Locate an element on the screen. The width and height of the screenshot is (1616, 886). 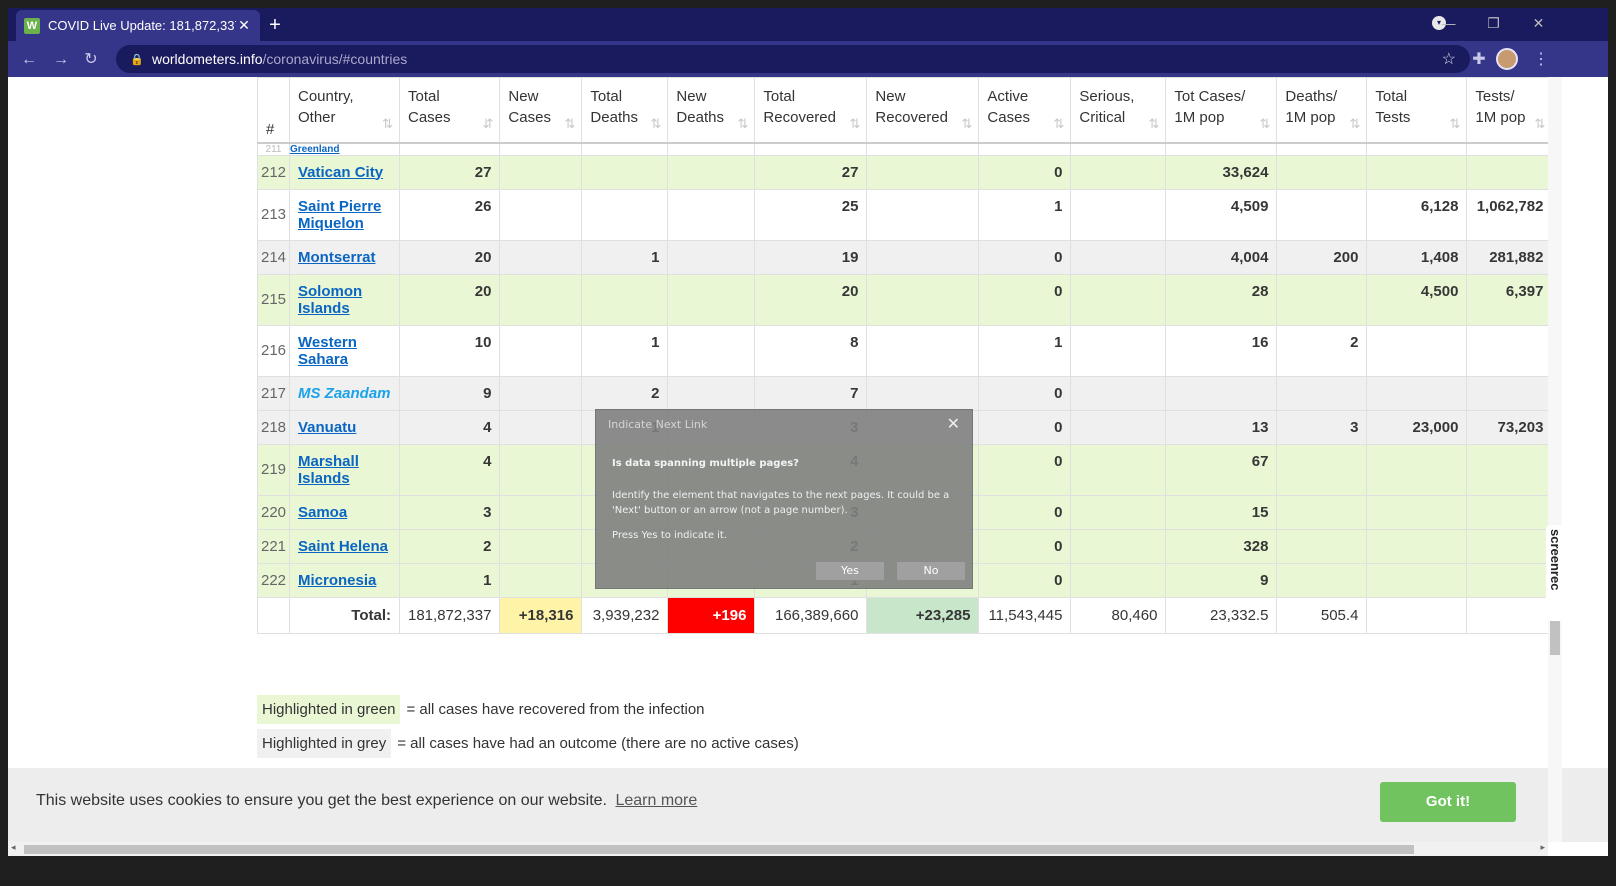
scroll-right-icon: ▸ is located at coordinates (1542, 847).